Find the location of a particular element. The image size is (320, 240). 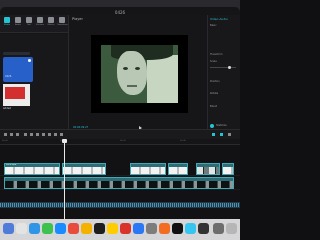

mail-icon is located at coordinates (60, 228).